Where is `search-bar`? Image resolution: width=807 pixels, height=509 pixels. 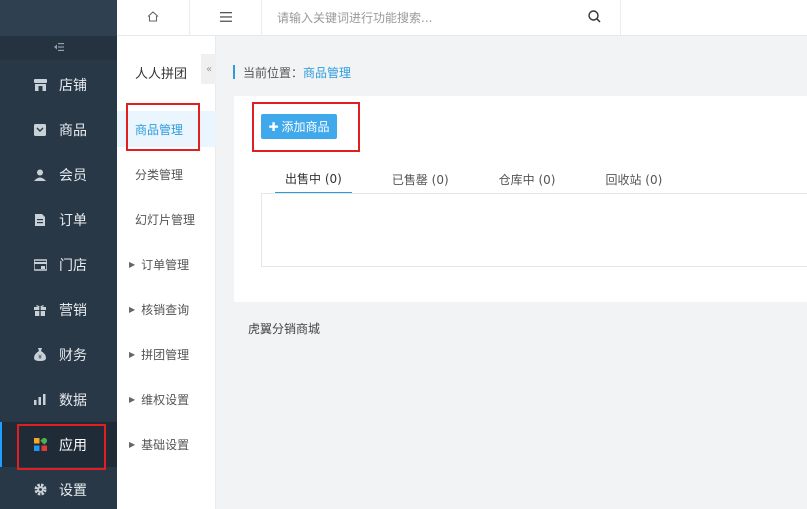 search-bar is located at coordinates (447, 18).